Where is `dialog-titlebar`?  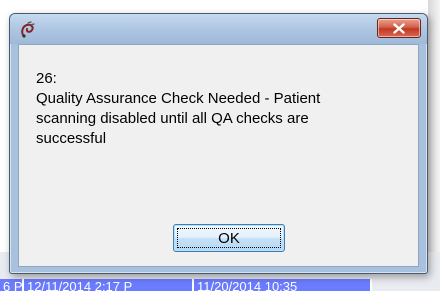 dialog-titlebar is located at coordinates (218, 29).